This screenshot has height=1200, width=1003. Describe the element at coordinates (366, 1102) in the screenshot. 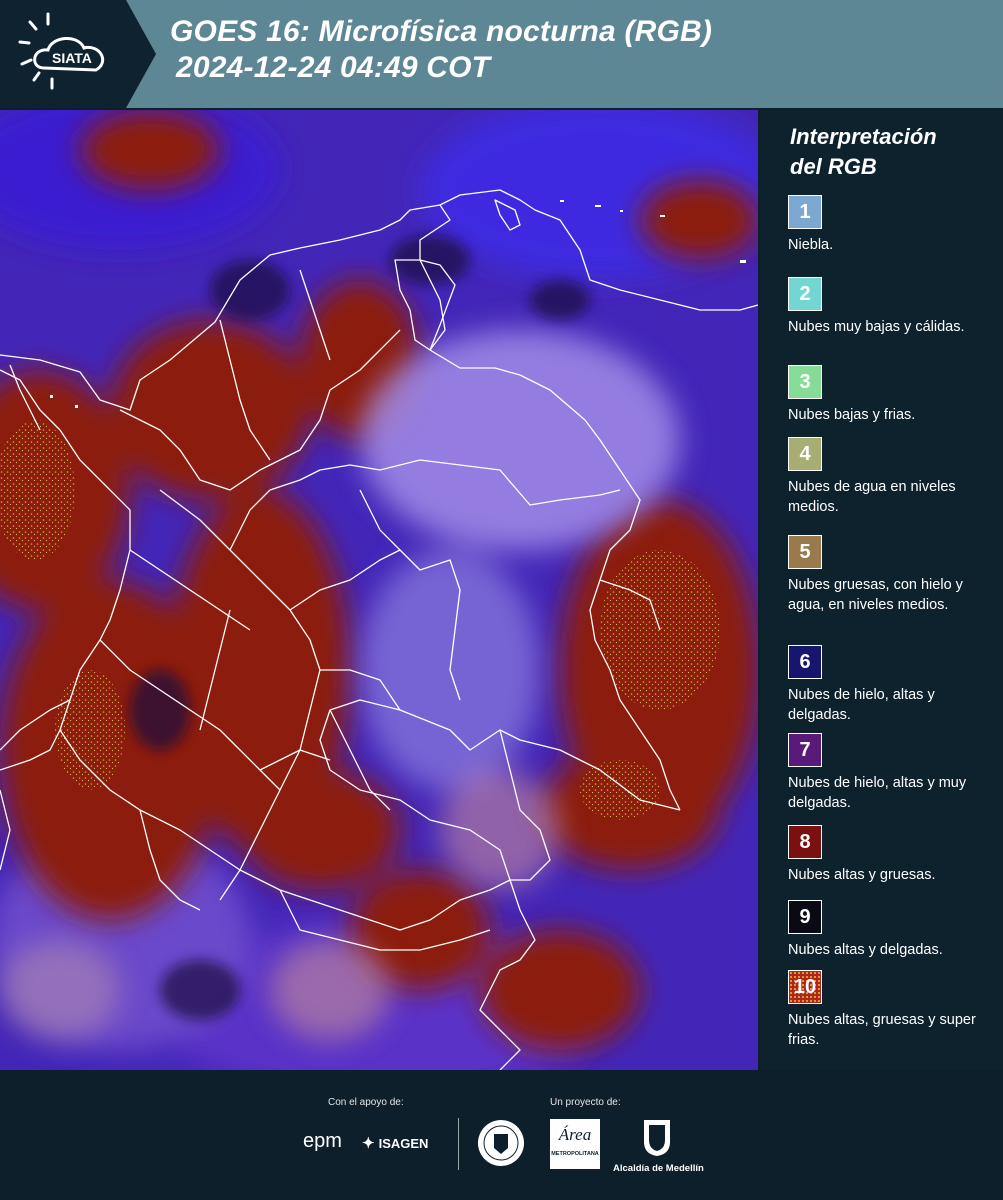

I see `support-label: Con el apoyo de:` at that location.